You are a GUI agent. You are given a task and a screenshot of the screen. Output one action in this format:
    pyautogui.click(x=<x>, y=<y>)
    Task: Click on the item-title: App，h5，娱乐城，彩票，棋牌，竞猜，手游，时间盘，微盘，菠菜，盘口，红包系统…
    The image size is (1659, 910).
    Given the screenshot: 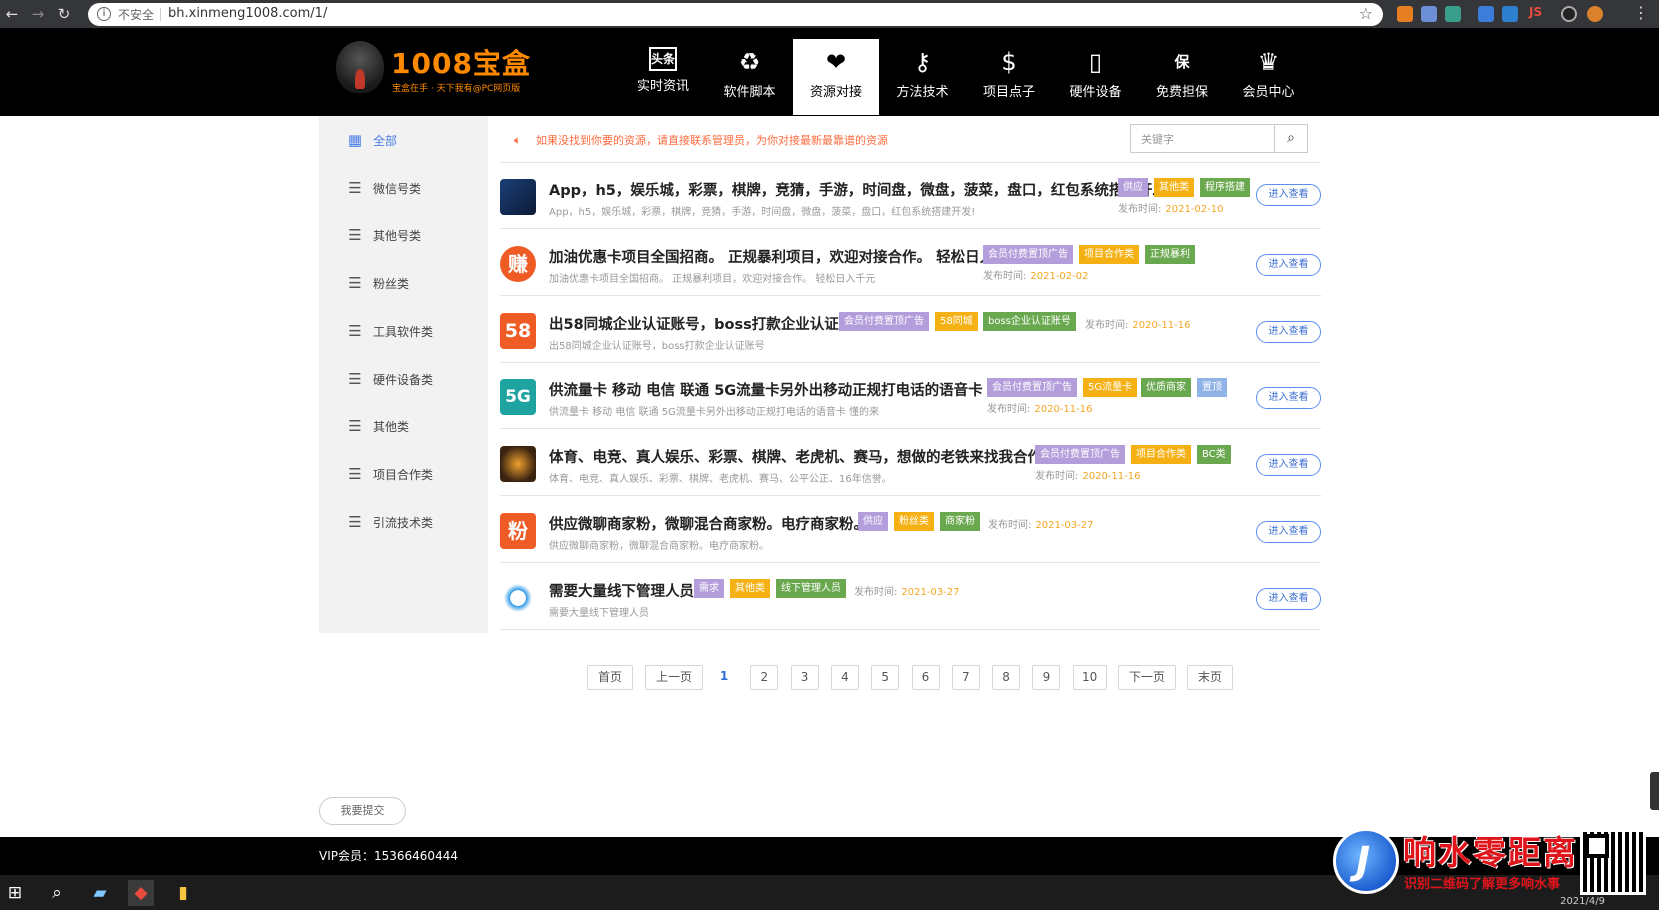 What is the action you would take?
    pyautogui.click(x=861, y=189)
    